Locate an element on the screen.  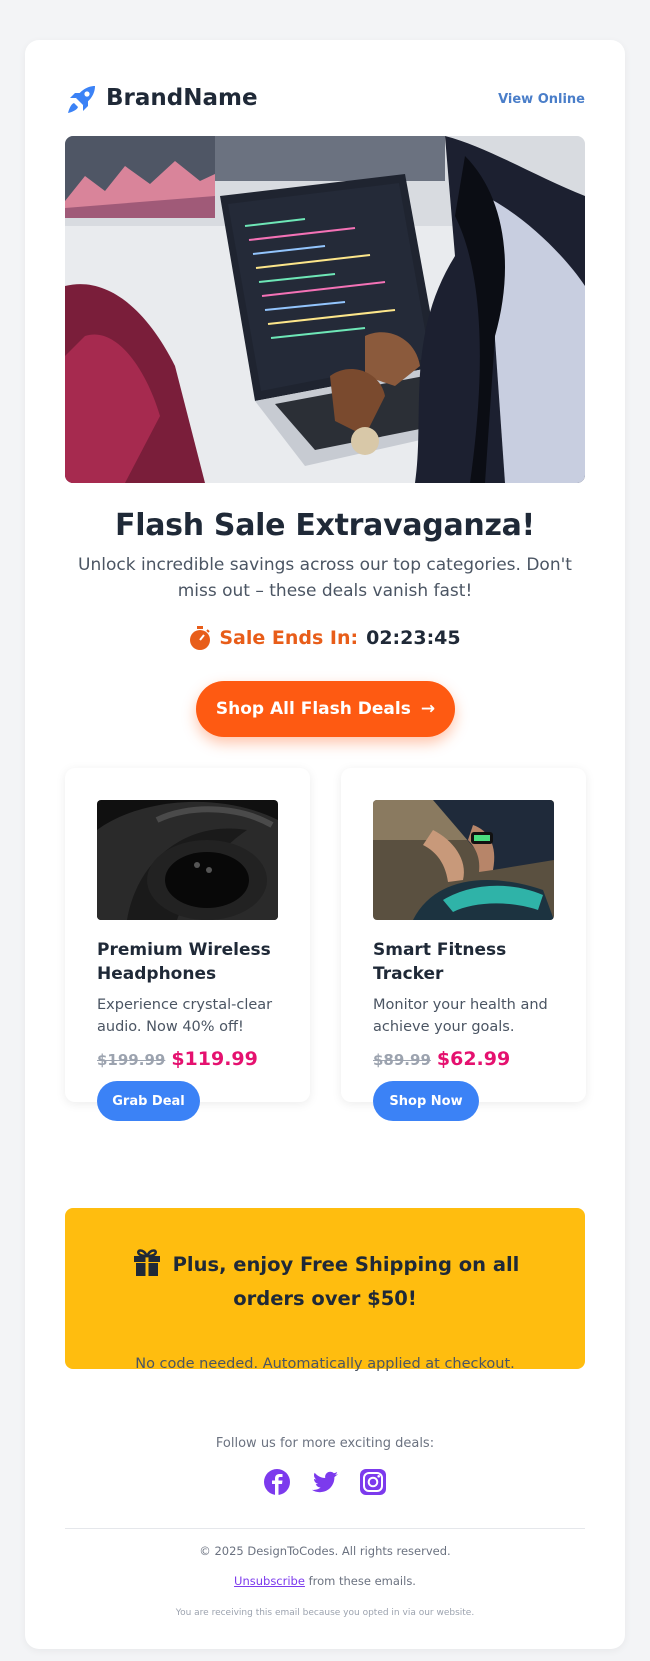
price-row: $89.99 $62.99 is located at coordinates (441, 1059).